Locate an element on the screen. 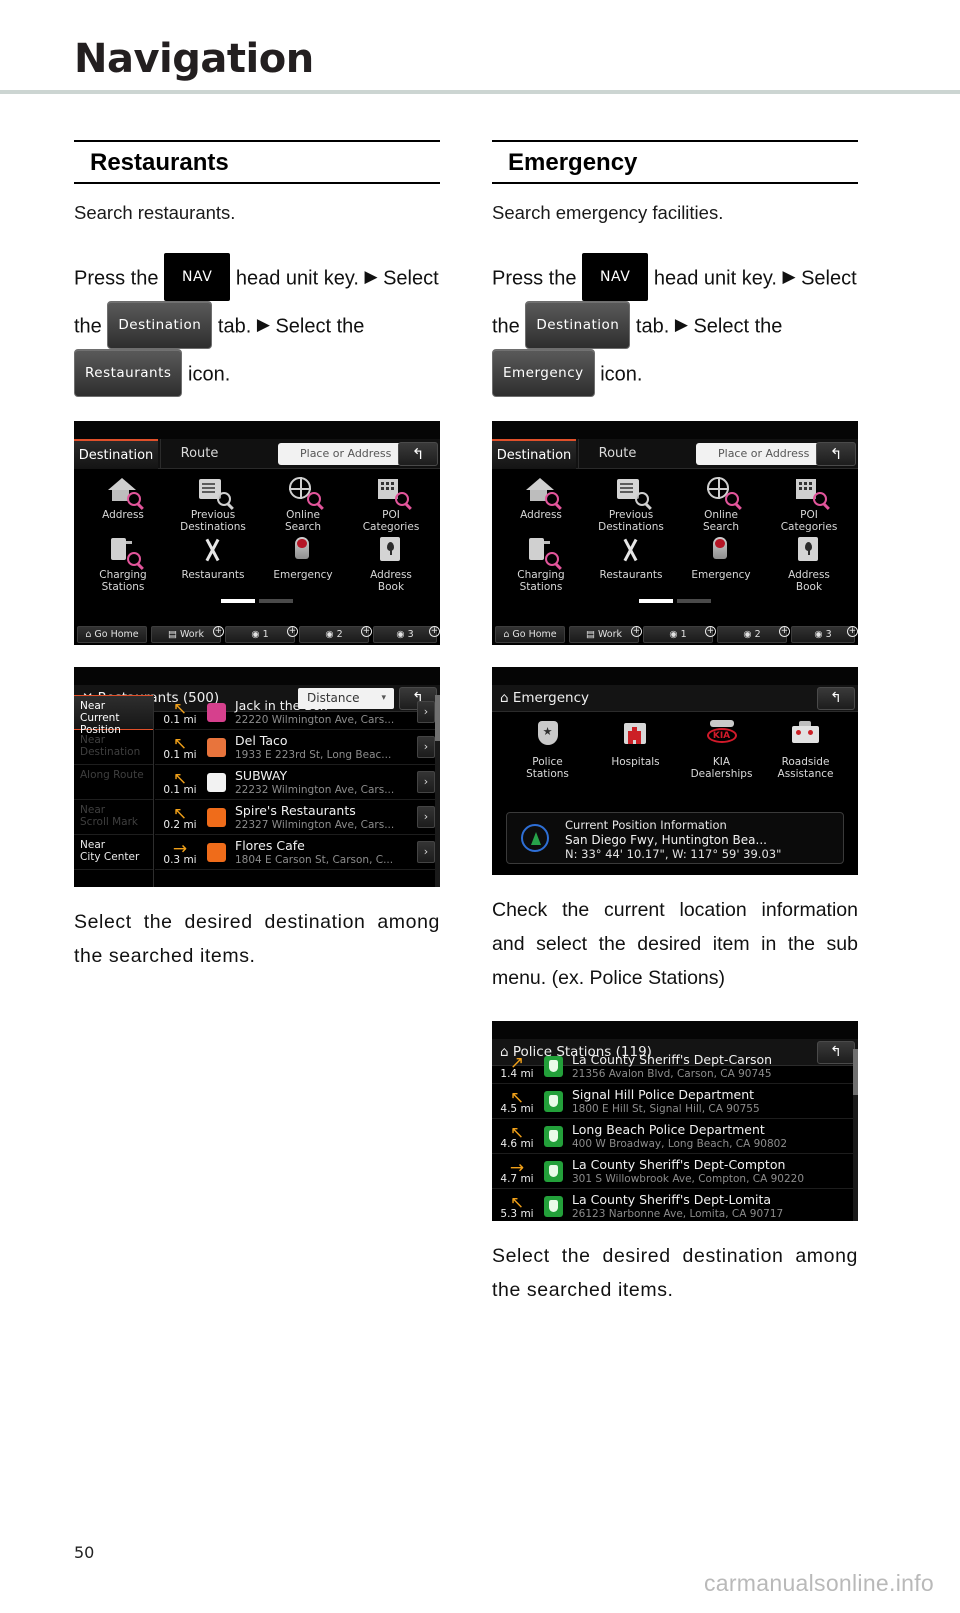  fav-1: ◉ 1 + is located at coordinates (261, 634).